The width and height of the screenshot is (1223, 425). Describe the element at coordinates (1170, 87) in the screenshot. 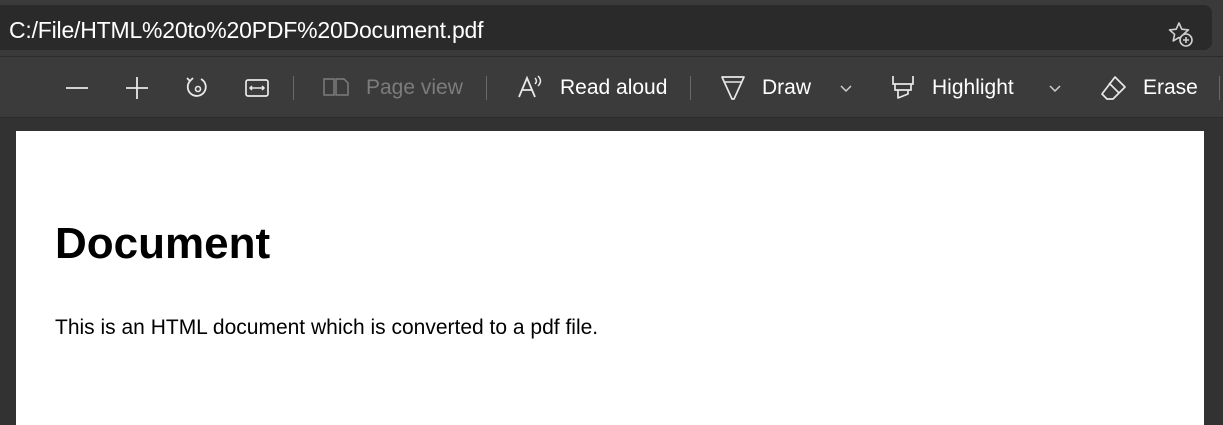

I see `erase-label: Erase` at that location.